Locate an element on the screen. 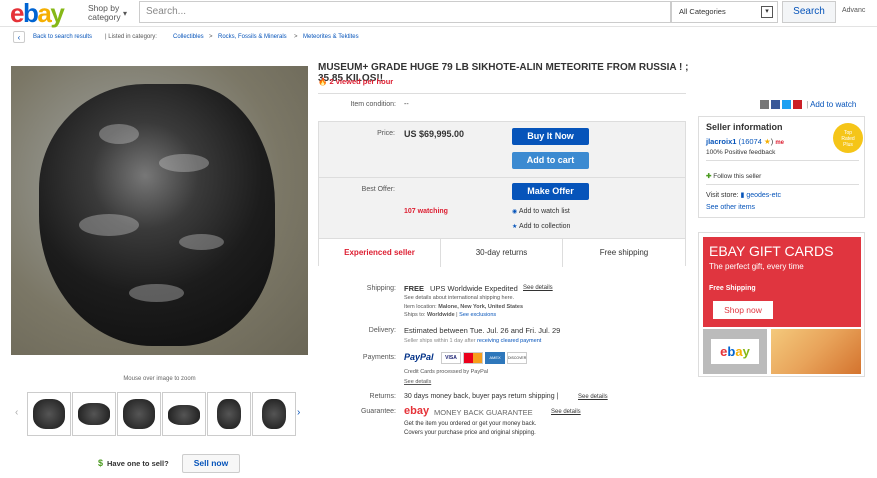 The height and width of the screenshot is (478, 877). credit-cards-note: Credit Cards processed by PayPal is located at coordinates (446, 372).